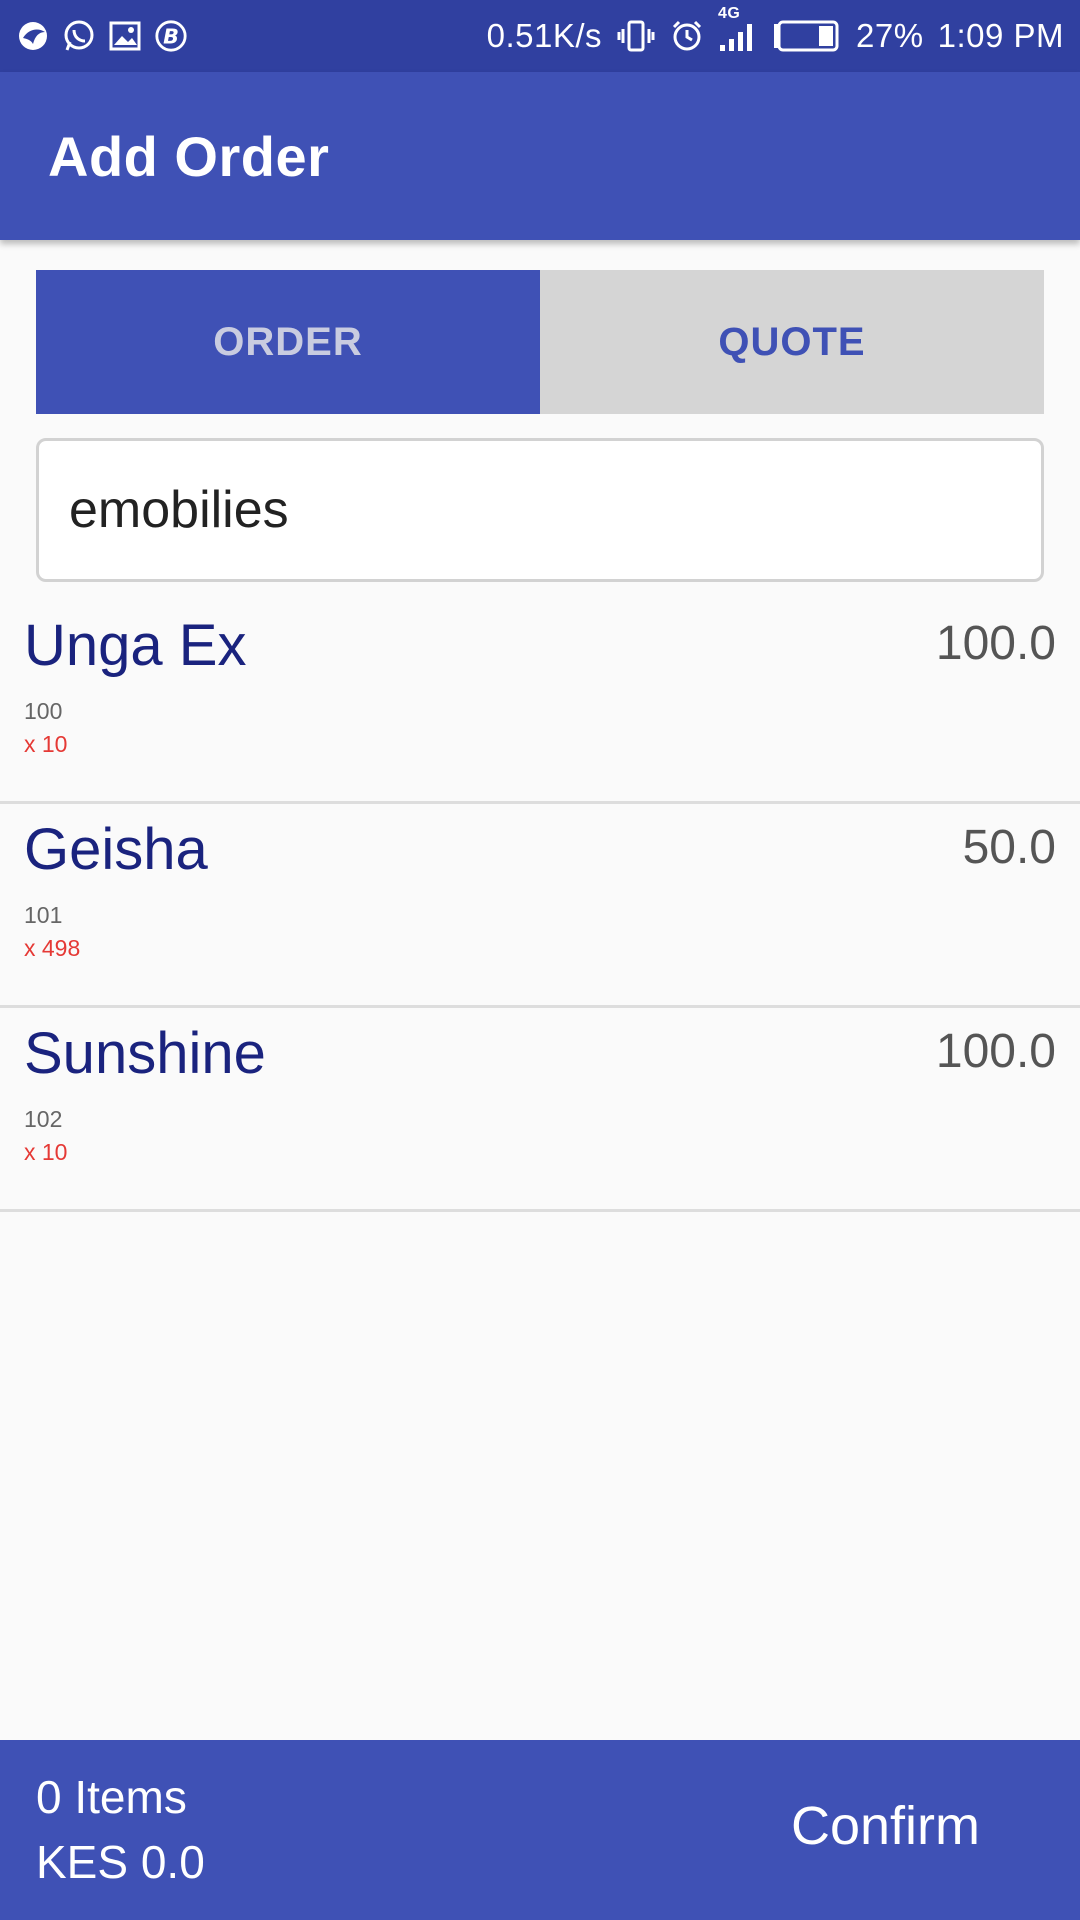 Image resolution: width=1080 pixels, height=1920 pixels. Describe the element at coordinates (540, 156) in the screenshot. I see `app-bar: Add Order` at that location.